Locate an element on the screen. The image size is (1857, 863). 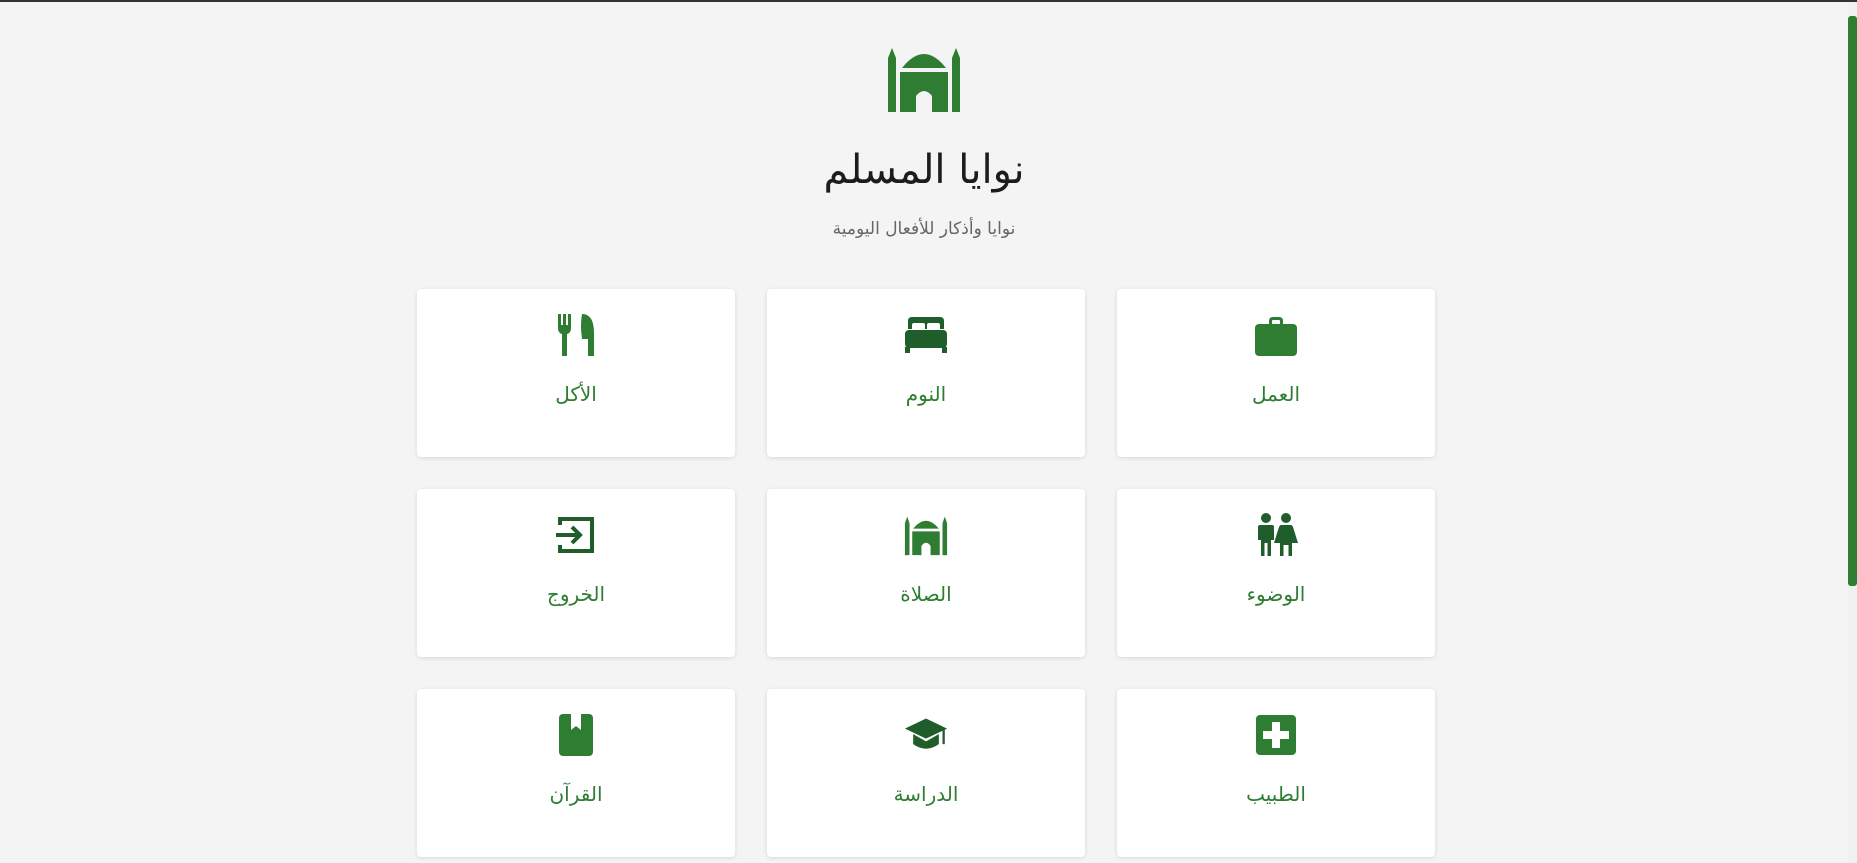
briefcase-icon is located at coordinates (1276, 335).